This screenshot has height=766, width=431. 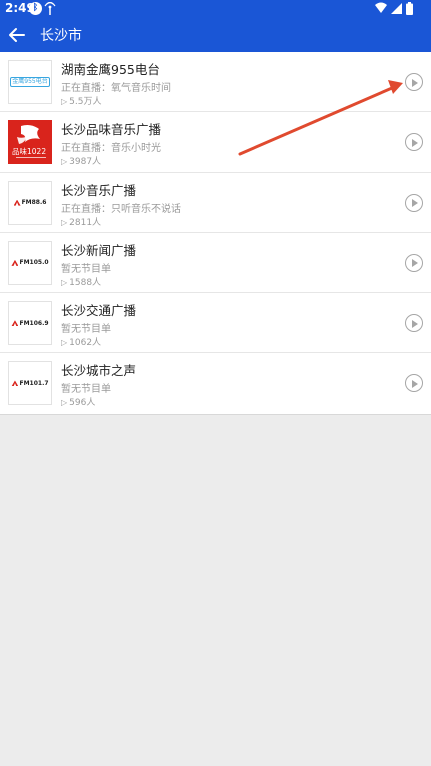 What do you see at coordinates (409, 8) in the screenshot?
I see `battery-icon` at bounding box center [409, 8].